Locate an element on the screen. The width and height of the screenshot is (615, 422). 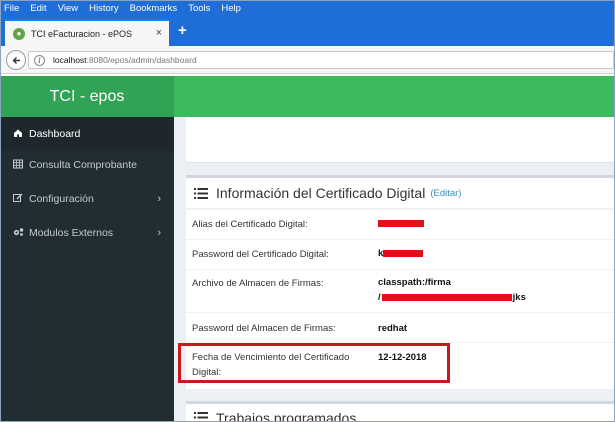
browser-tab: ● TCI eFacturacion - ePOS × is located at coordinates (87, 32).